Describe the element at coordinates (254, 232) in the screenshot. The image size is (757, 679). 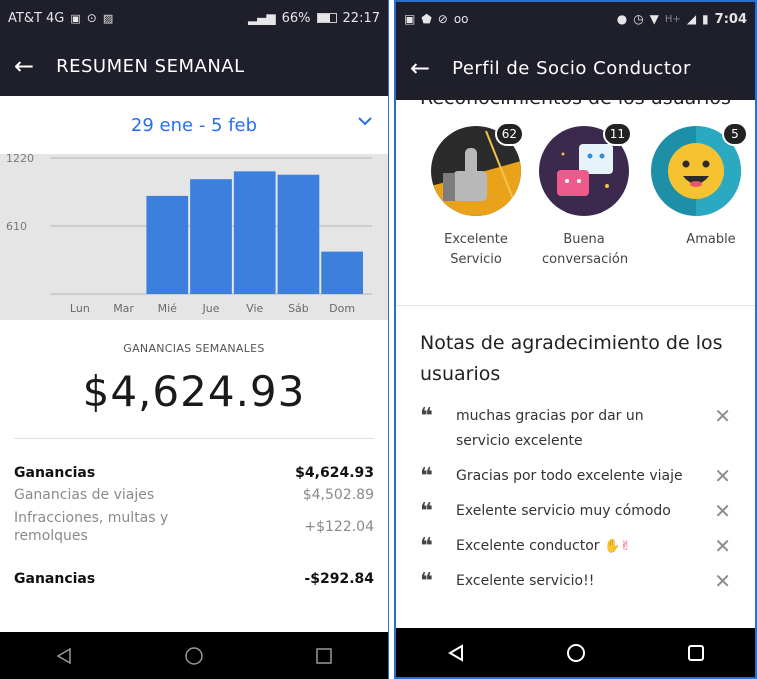
I see `bar-vie` at that location.